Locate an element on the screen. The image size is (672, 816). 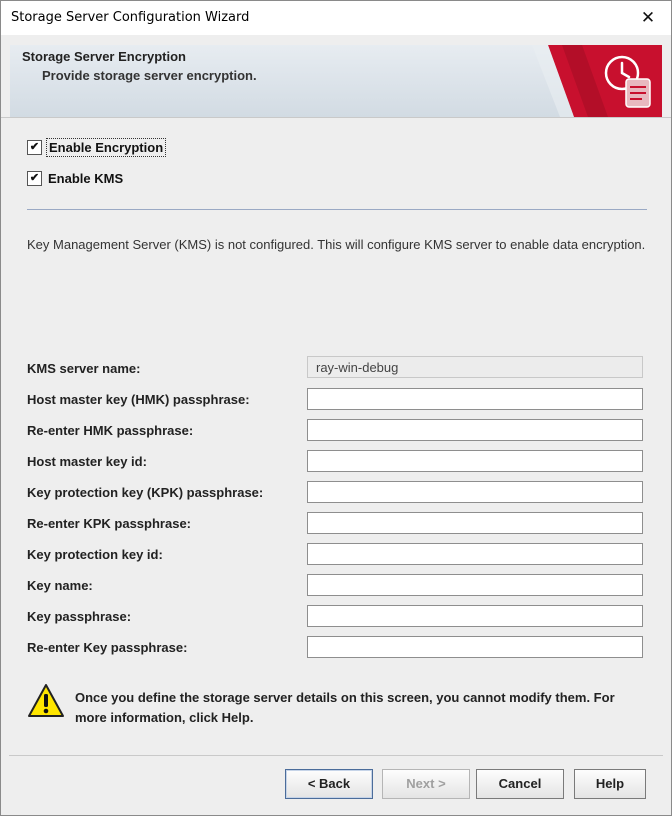
key-protection-key-id-field is located at coordinates (475, 554).